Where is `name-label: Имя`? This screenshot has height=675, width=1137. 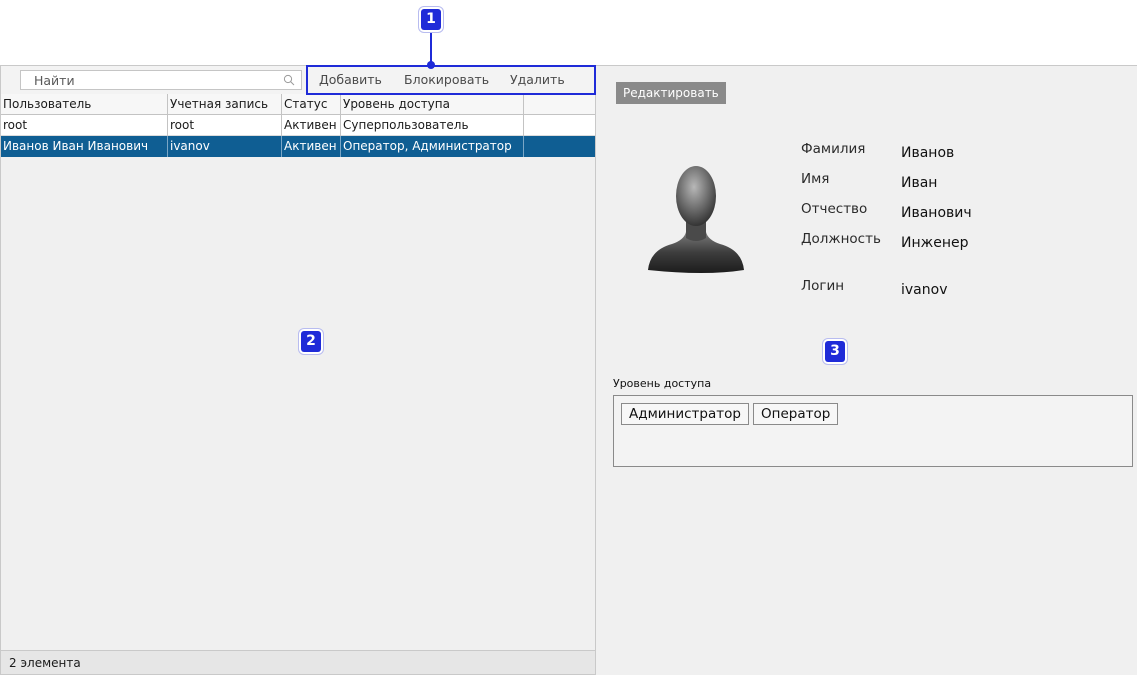 name-label: Имя is located at coordinates (815, 179).